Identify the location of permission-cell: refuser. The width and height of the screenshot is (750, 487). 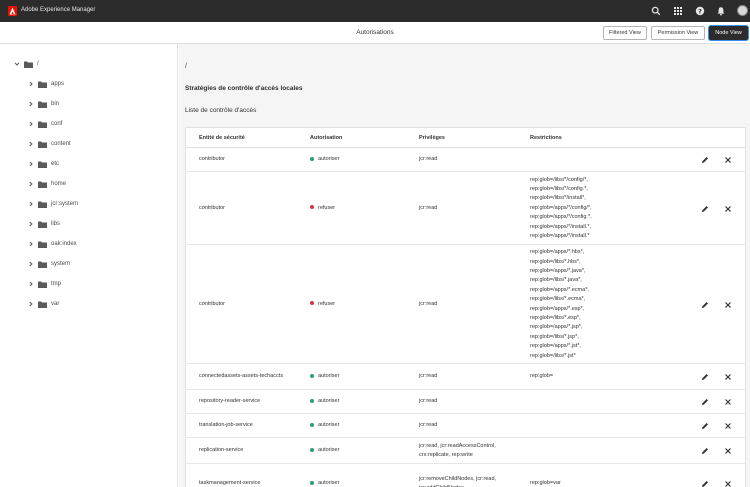
(322, 208).